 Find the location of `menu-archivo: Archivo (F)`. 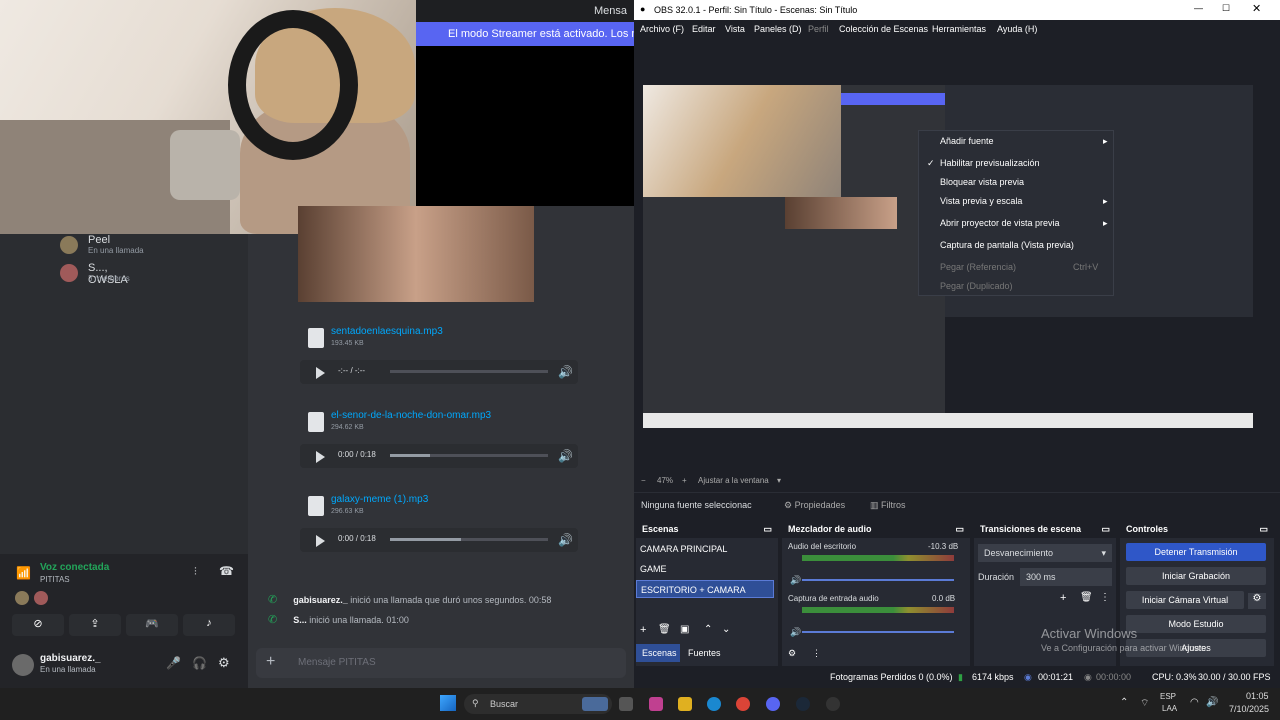

menu-archivo: Archivo (F) is located at coordinates (662, 29).